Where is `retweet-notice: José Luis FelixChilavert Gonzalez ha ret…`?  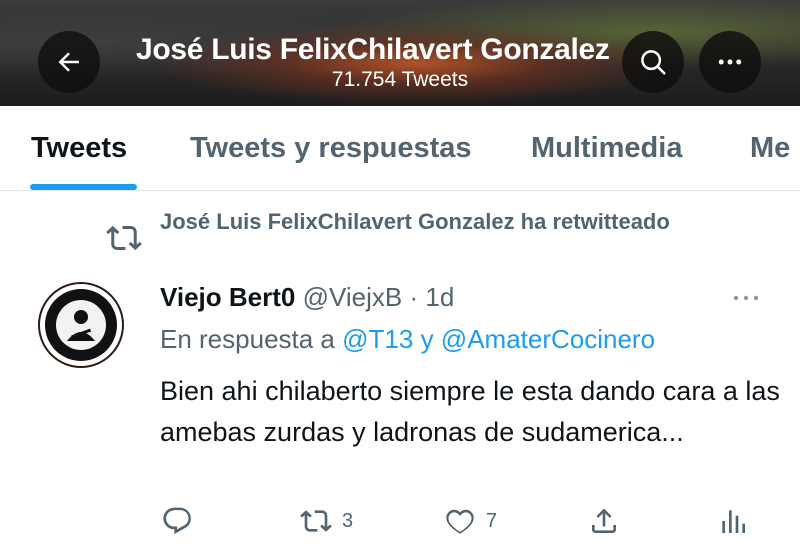
retweet-notice: José Luis FelixChilavert Gonzalez ha ret… is located at coordinates (440, 221).